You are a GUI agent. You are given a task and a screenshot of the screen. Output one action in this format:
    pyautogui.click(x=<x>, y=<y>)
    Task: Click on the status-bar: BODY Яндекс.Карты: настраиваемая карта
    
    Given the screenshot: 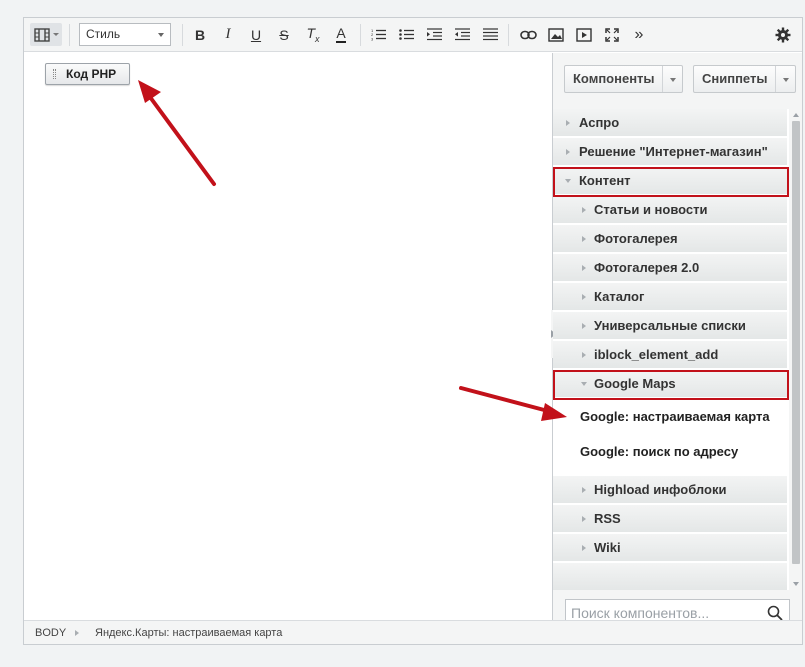 What is the action you would take?
    pyautogui.click(x=413, y=632)
    